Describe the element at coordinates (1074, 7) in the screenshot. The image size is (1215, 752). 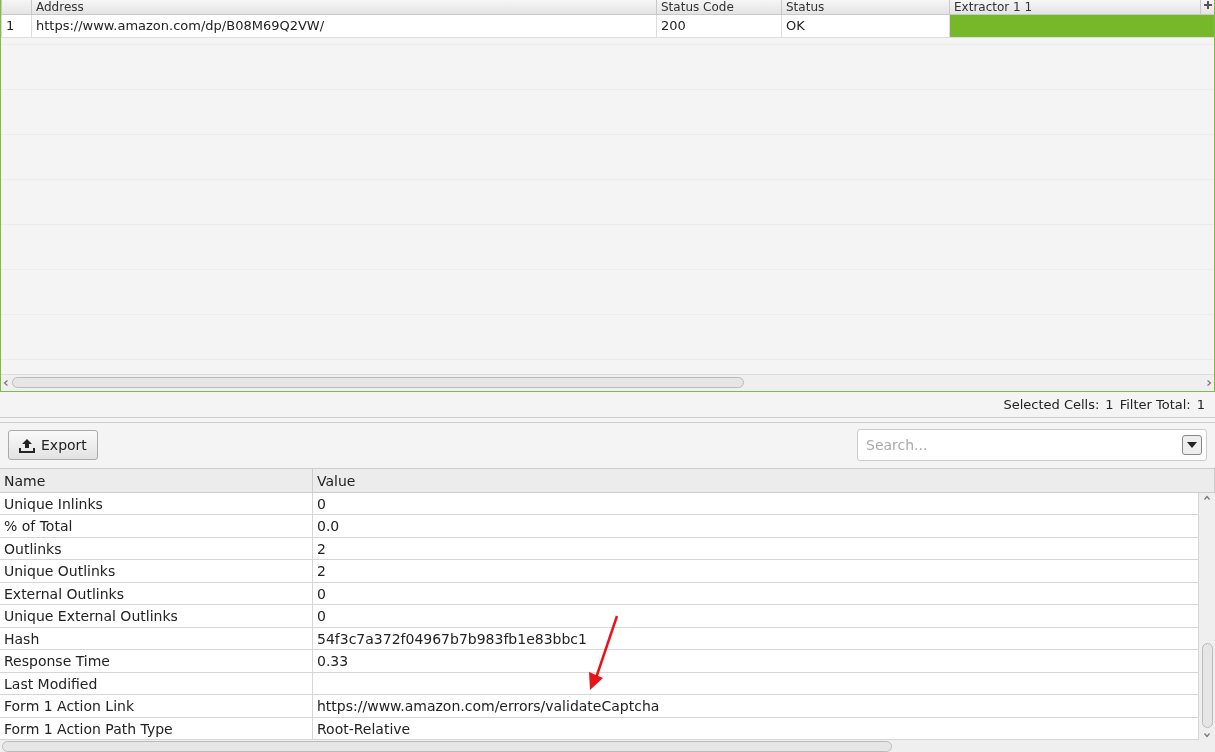
I see `column-header: Extractor 1 1` at that location.